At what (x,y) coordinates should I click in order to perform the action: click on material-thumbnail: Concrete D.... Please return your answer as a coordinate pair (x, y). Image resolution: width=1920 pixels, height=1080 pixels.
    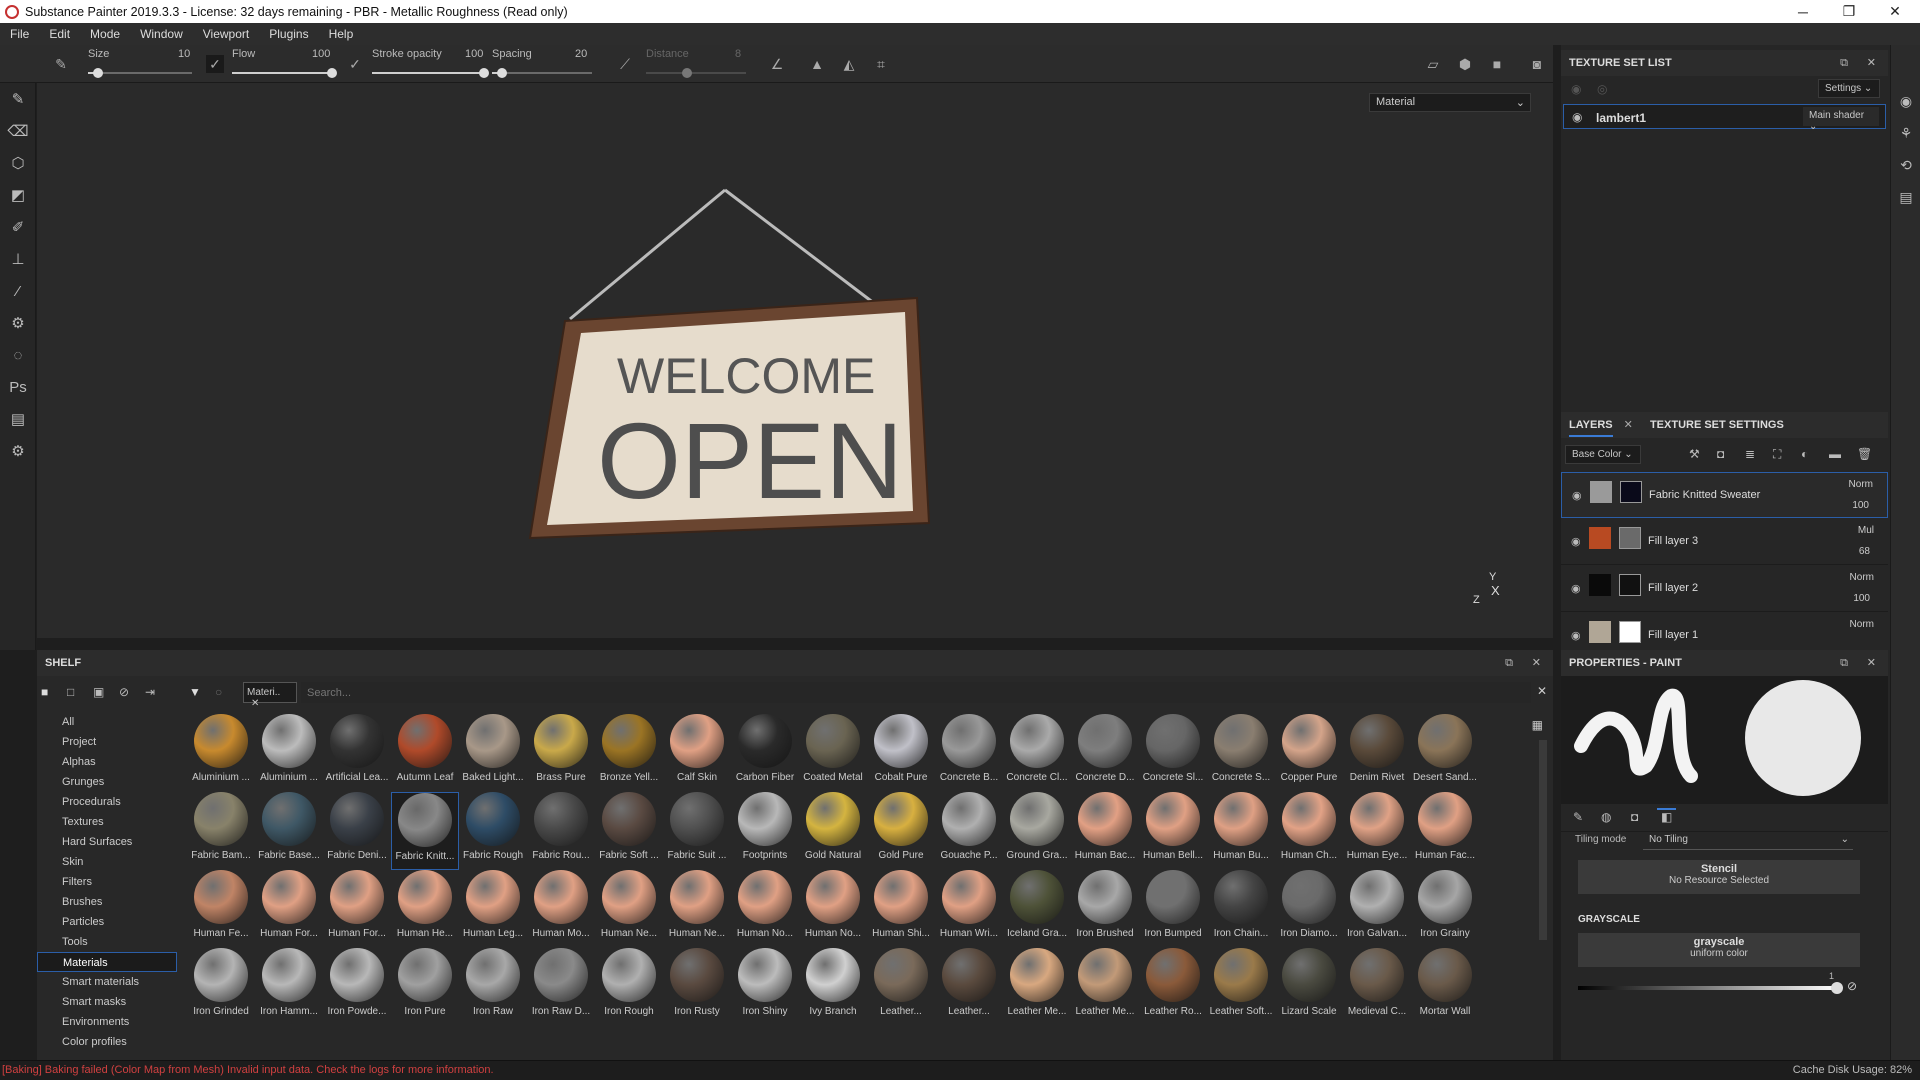
    Looking at the image, I should click on (1105, 753).